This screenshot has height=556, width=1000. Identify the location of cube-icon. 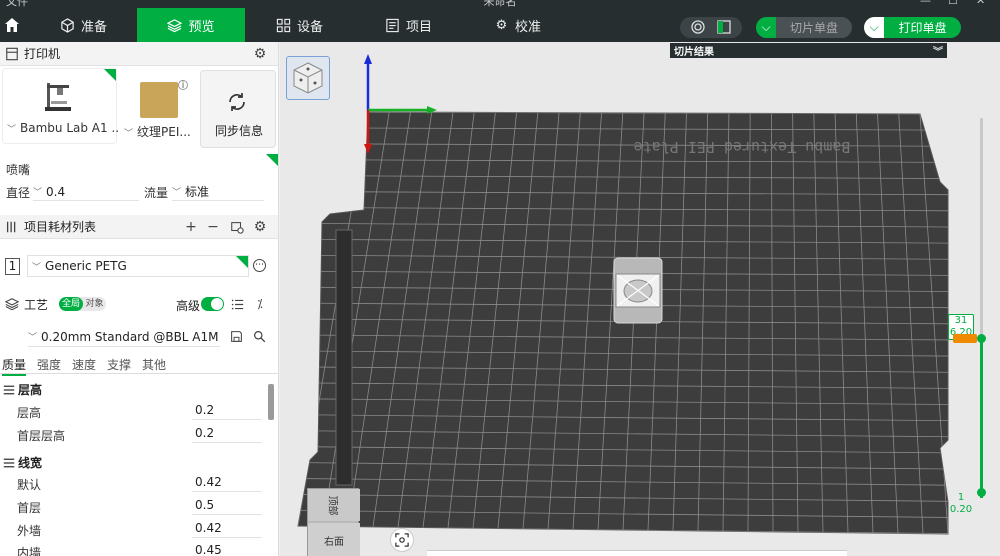
(67, 25).